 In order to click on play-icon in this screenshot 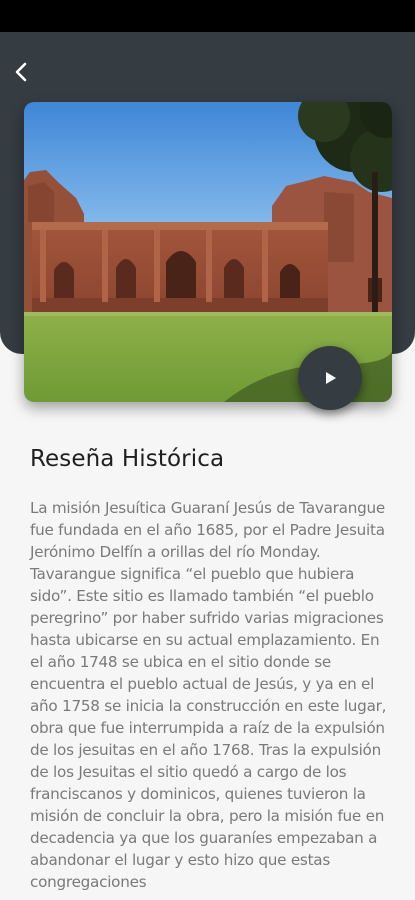, I will do `click(331, 378)`.